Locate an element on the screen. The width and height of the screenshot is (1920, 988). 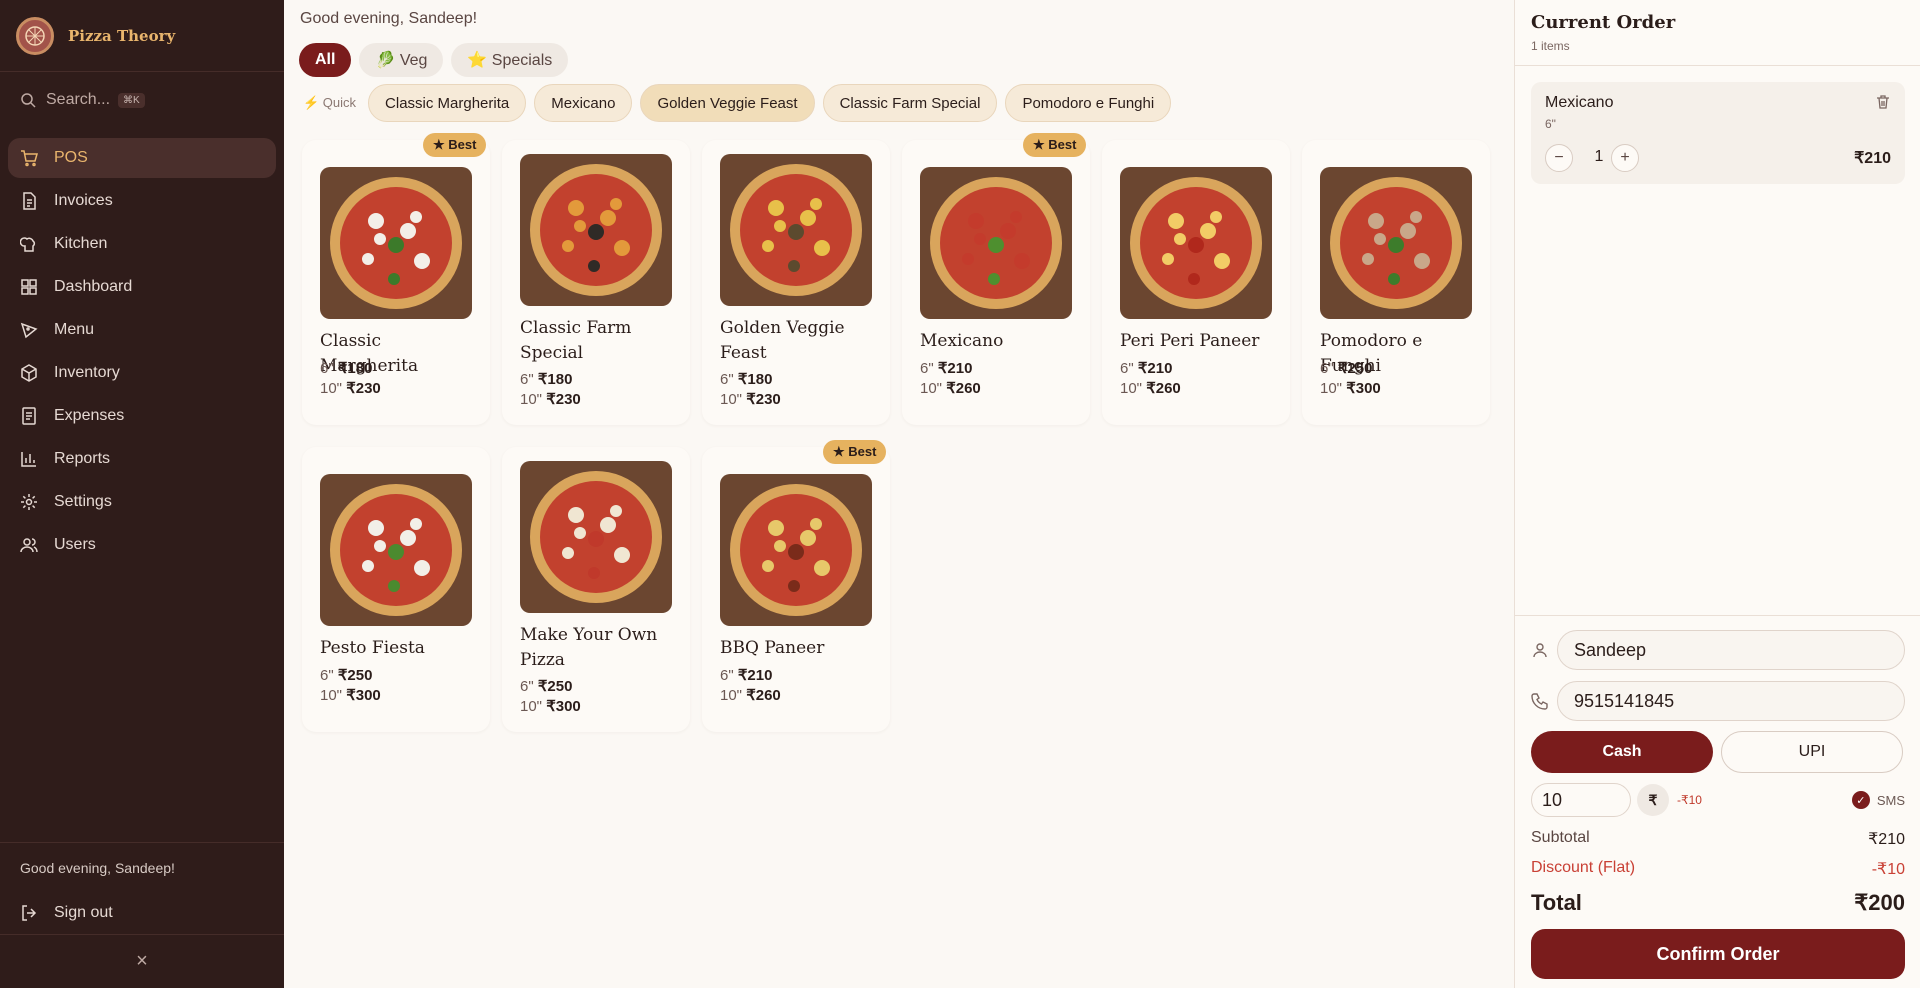
box-icon is located at coordinates (29, 373).